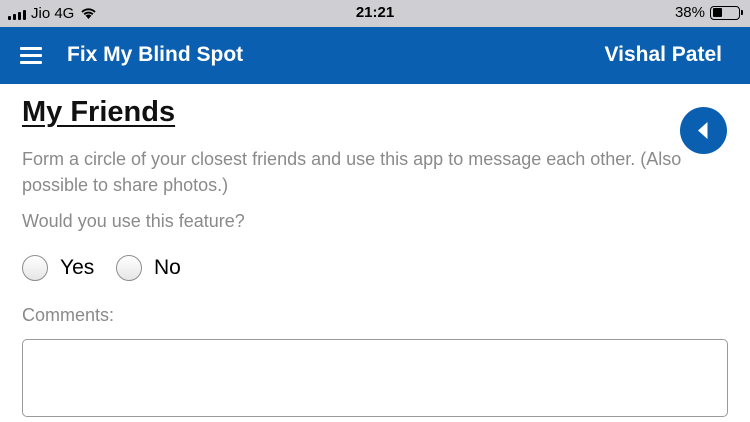 This screenshot has height=422, width=750. I want to click on comments-label: Comments:, so click(68, 315).